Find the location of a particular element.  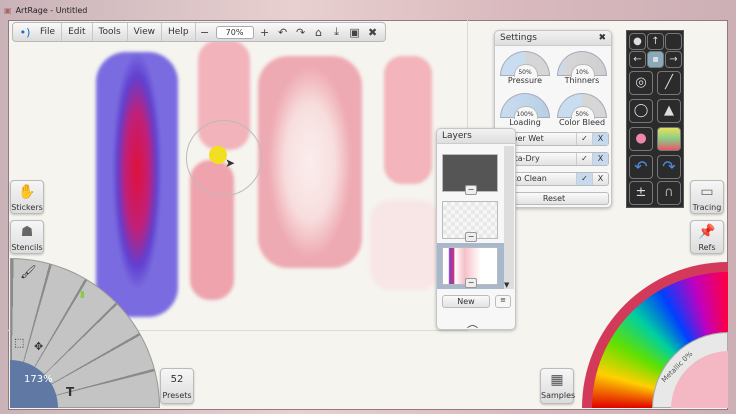

dial-value: 10% is located at coordinates (582, 72).